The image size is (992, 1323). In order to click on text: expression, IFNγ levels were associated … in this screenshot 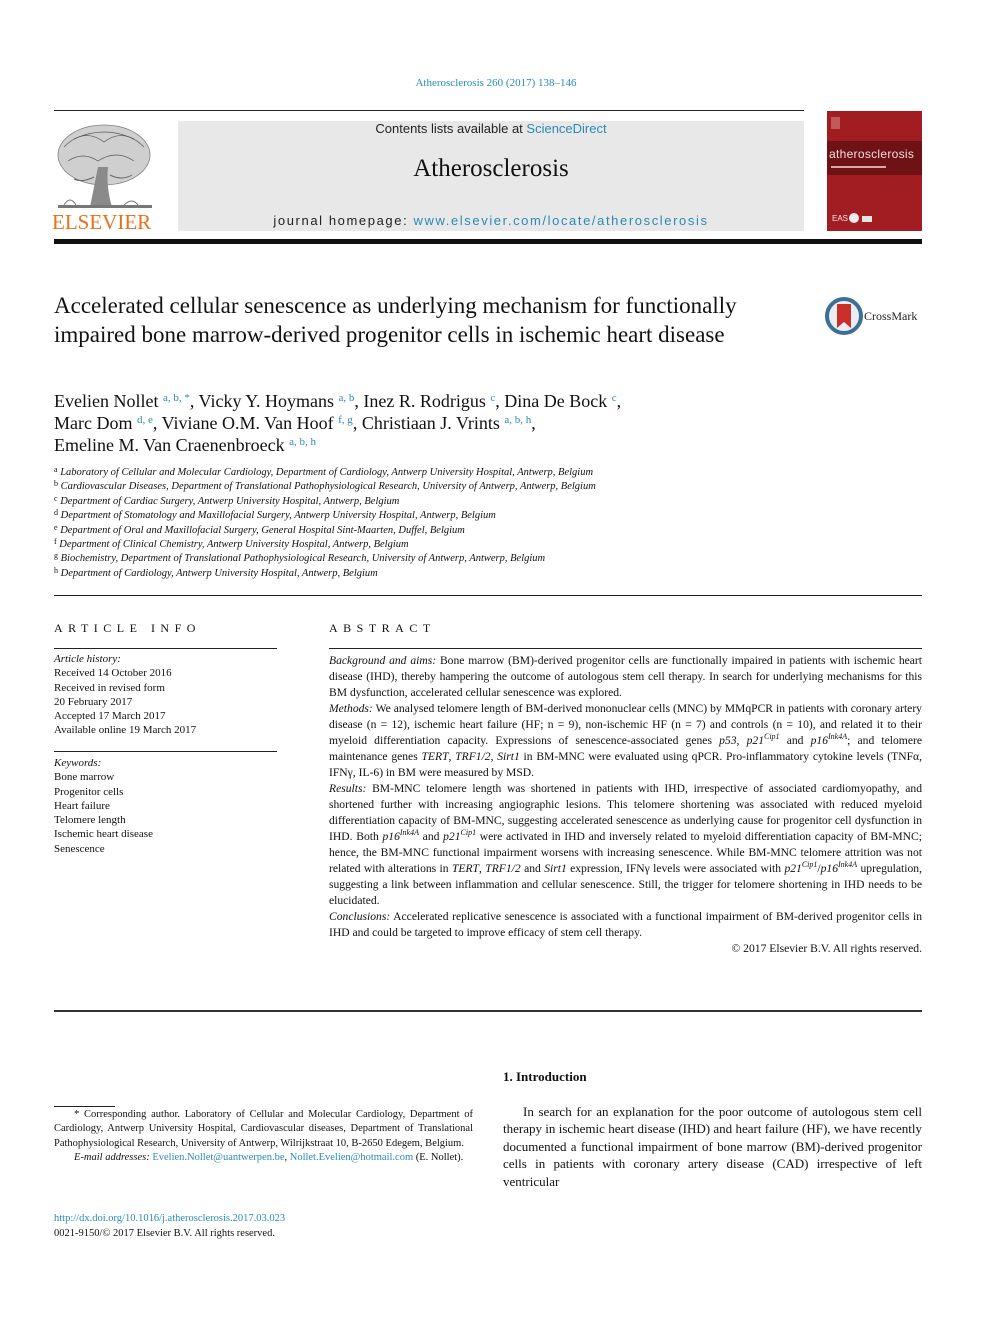, I will do `click(675, 868)`.